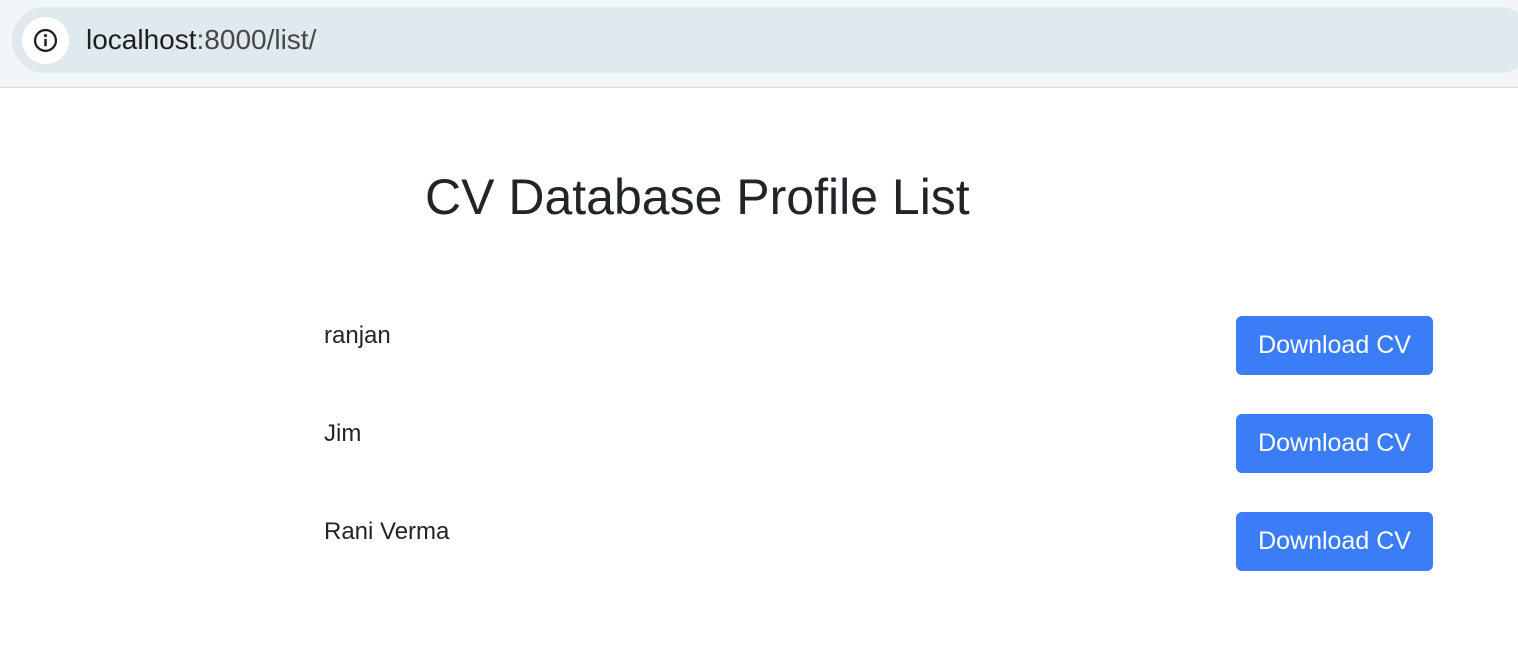  I want to click on info-icon, so click(45, 40).